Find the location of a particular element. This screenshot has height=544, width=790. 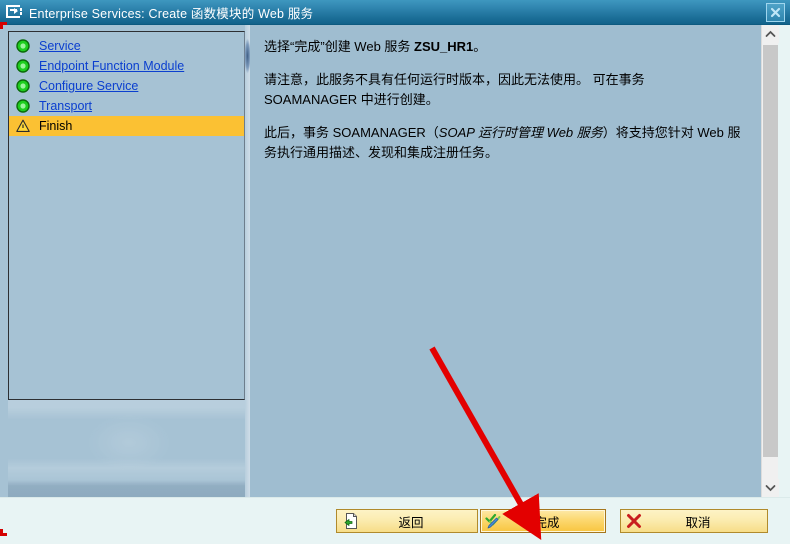

page-back-green-arrow-icon is located at coordinates (350, 521).